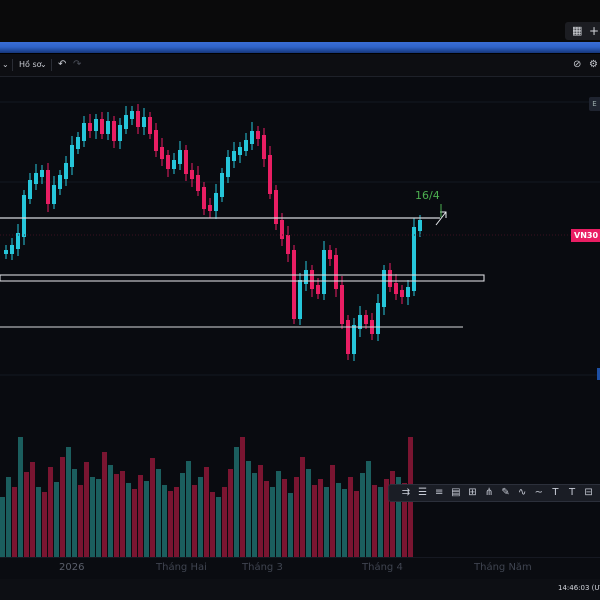  Describe the element at coordinates (181, 567) in the screenshot. I see `time-axis-label: Tháng Hai` at that location.